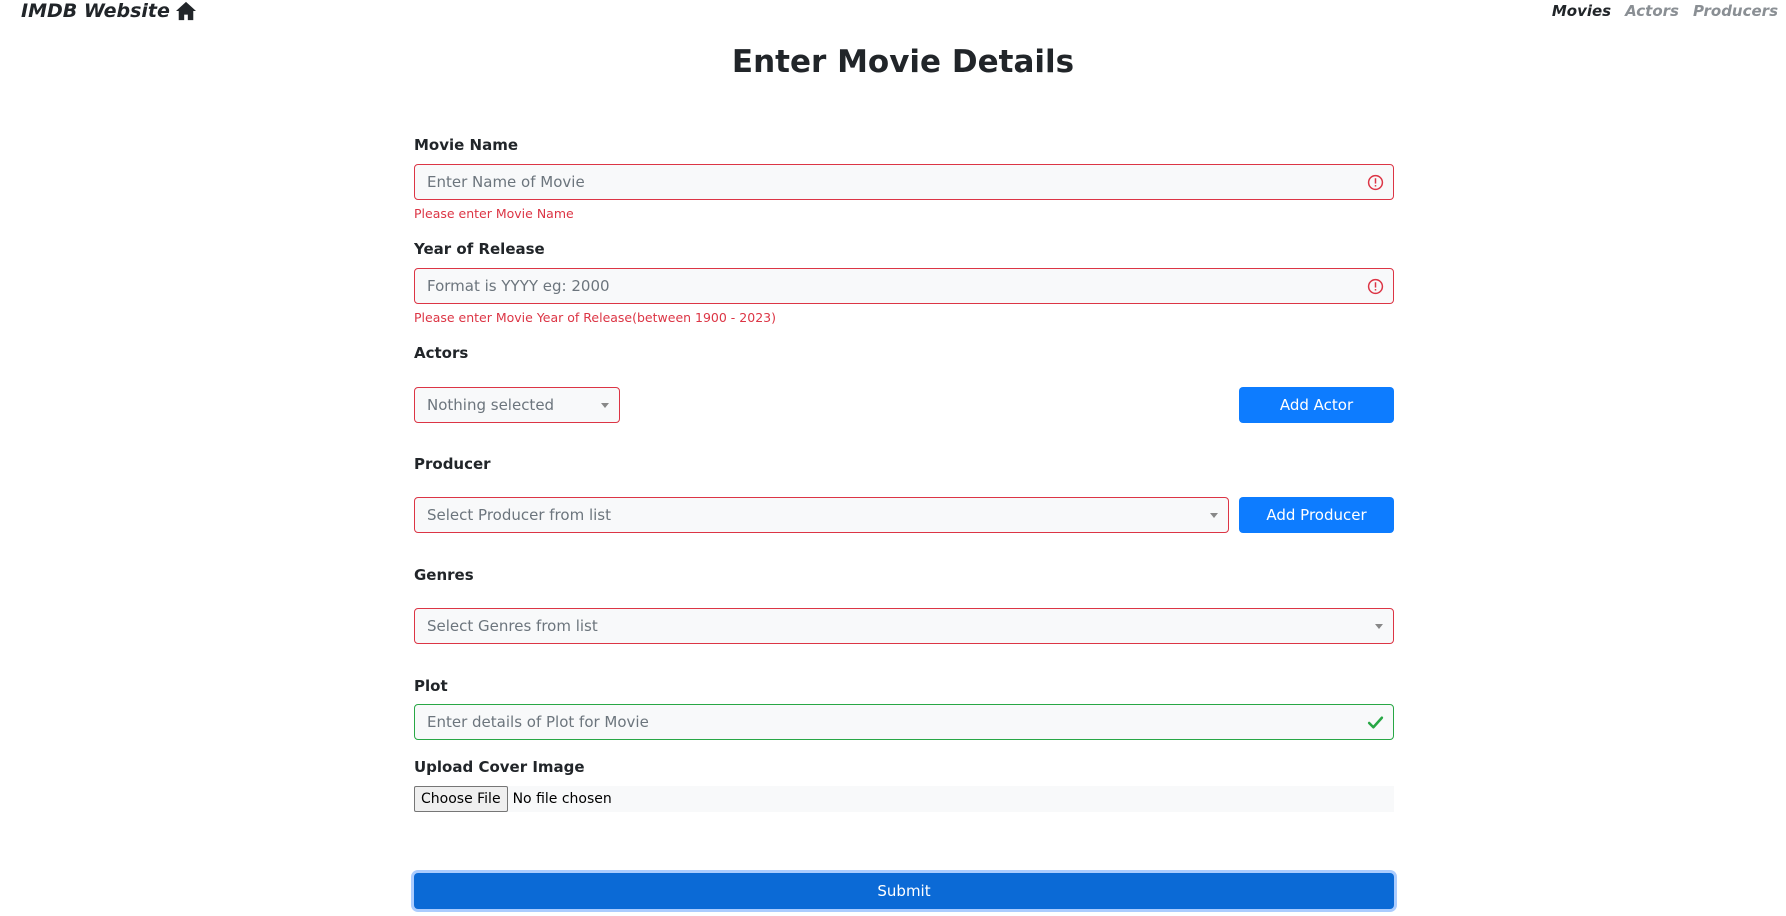 This screenshot has width=1786, height=916. I want to click on genres-selected-text: Select Genres from list, so click(512, 626).